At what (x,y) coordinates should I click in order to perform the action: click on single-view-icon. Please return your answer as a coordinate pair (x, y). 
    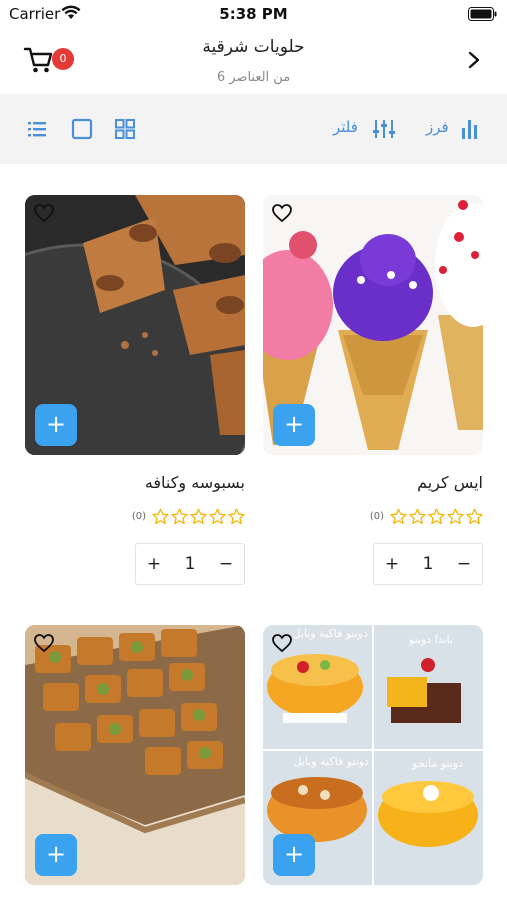
    Looking at the image, I should click on (82, 129).